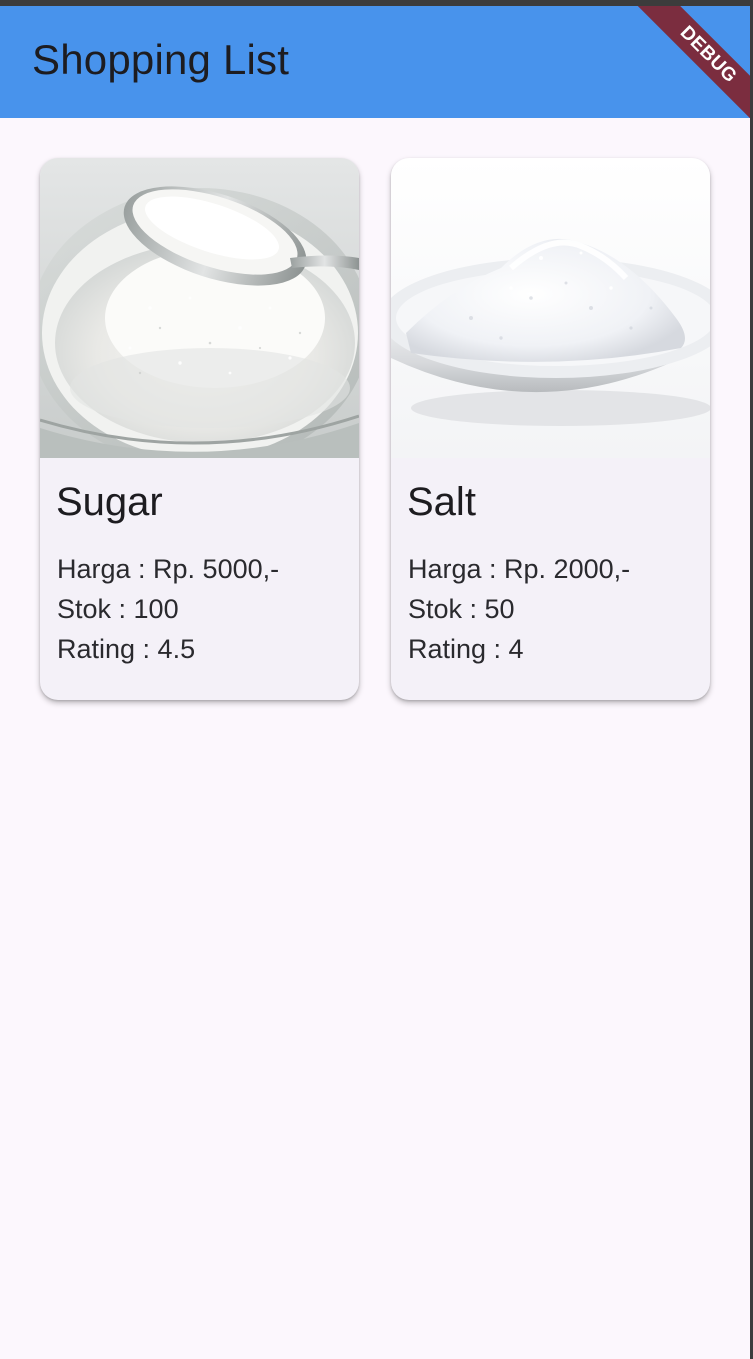 This screenshot has width=753, height=1359. I want to click on page-title: Shopping List, so click(161, 59).